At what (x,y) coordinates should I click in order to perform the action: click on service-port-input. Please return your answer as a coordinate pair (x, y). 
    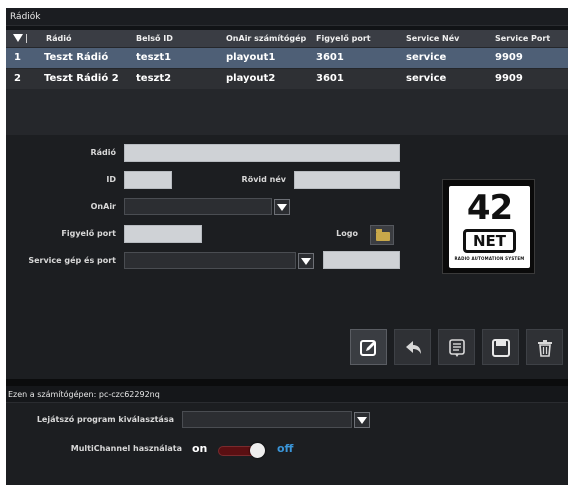
    Looking at the image, I should click on (361, 260).